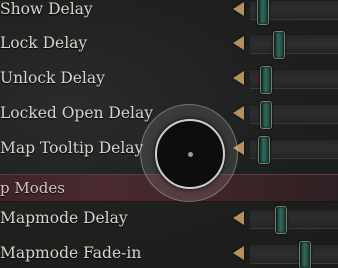 Image resolution: width=338 pixels, height=268 pixels. What do you see at coordinates (169, 43) in the screenshot?
I see `setting-row-lock-delay: Lock Delay` at bounding box center [169, 43].